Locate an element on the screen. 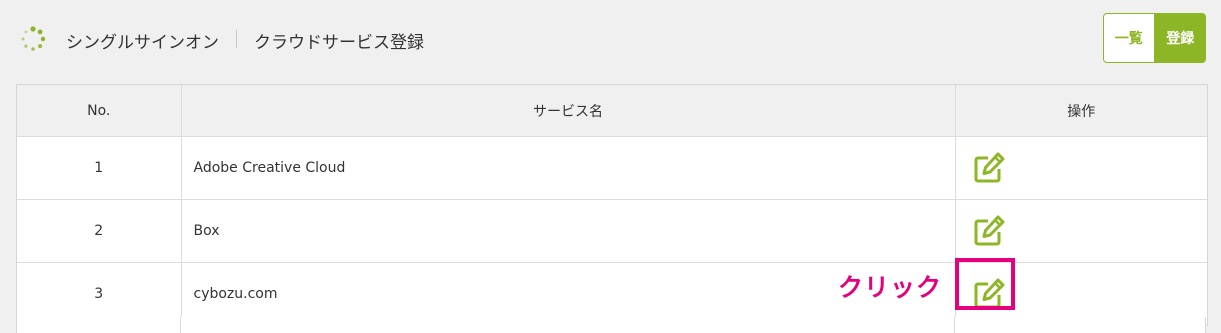  click-highlight-box is located at coordinates (985, 284).